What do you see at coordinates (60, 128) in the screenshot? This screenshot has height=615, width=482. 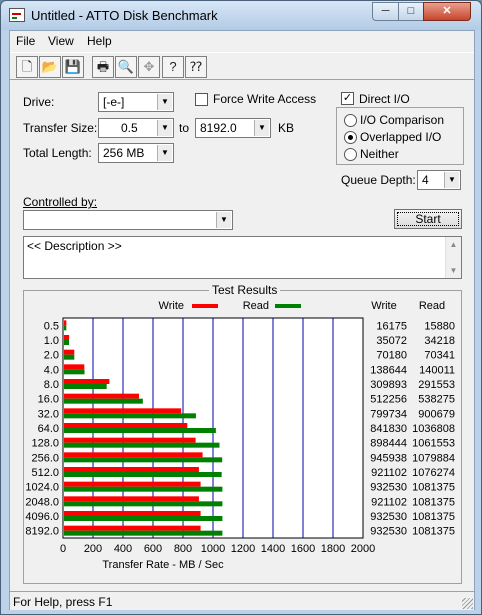 I see `transfer-size-label: Transfer Size:` at bounding box center [60, 128].